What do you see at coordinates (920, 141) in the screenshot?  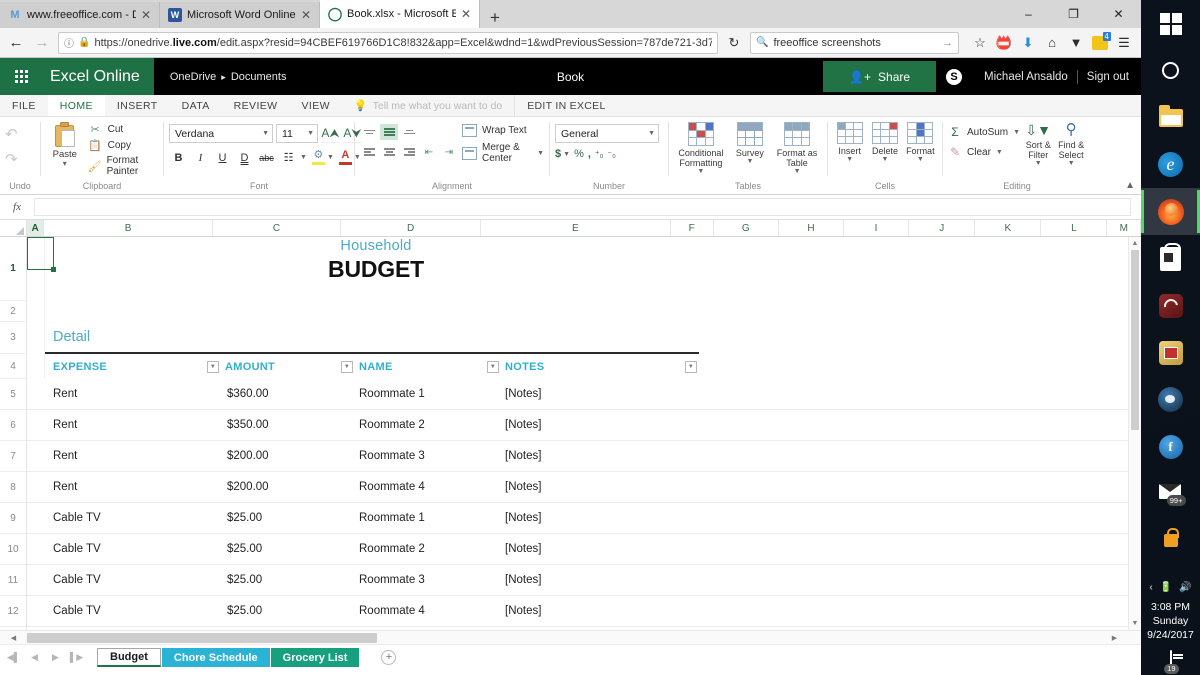 I see `format-cells-button: Format ▼` at bounding box center [920, 141].